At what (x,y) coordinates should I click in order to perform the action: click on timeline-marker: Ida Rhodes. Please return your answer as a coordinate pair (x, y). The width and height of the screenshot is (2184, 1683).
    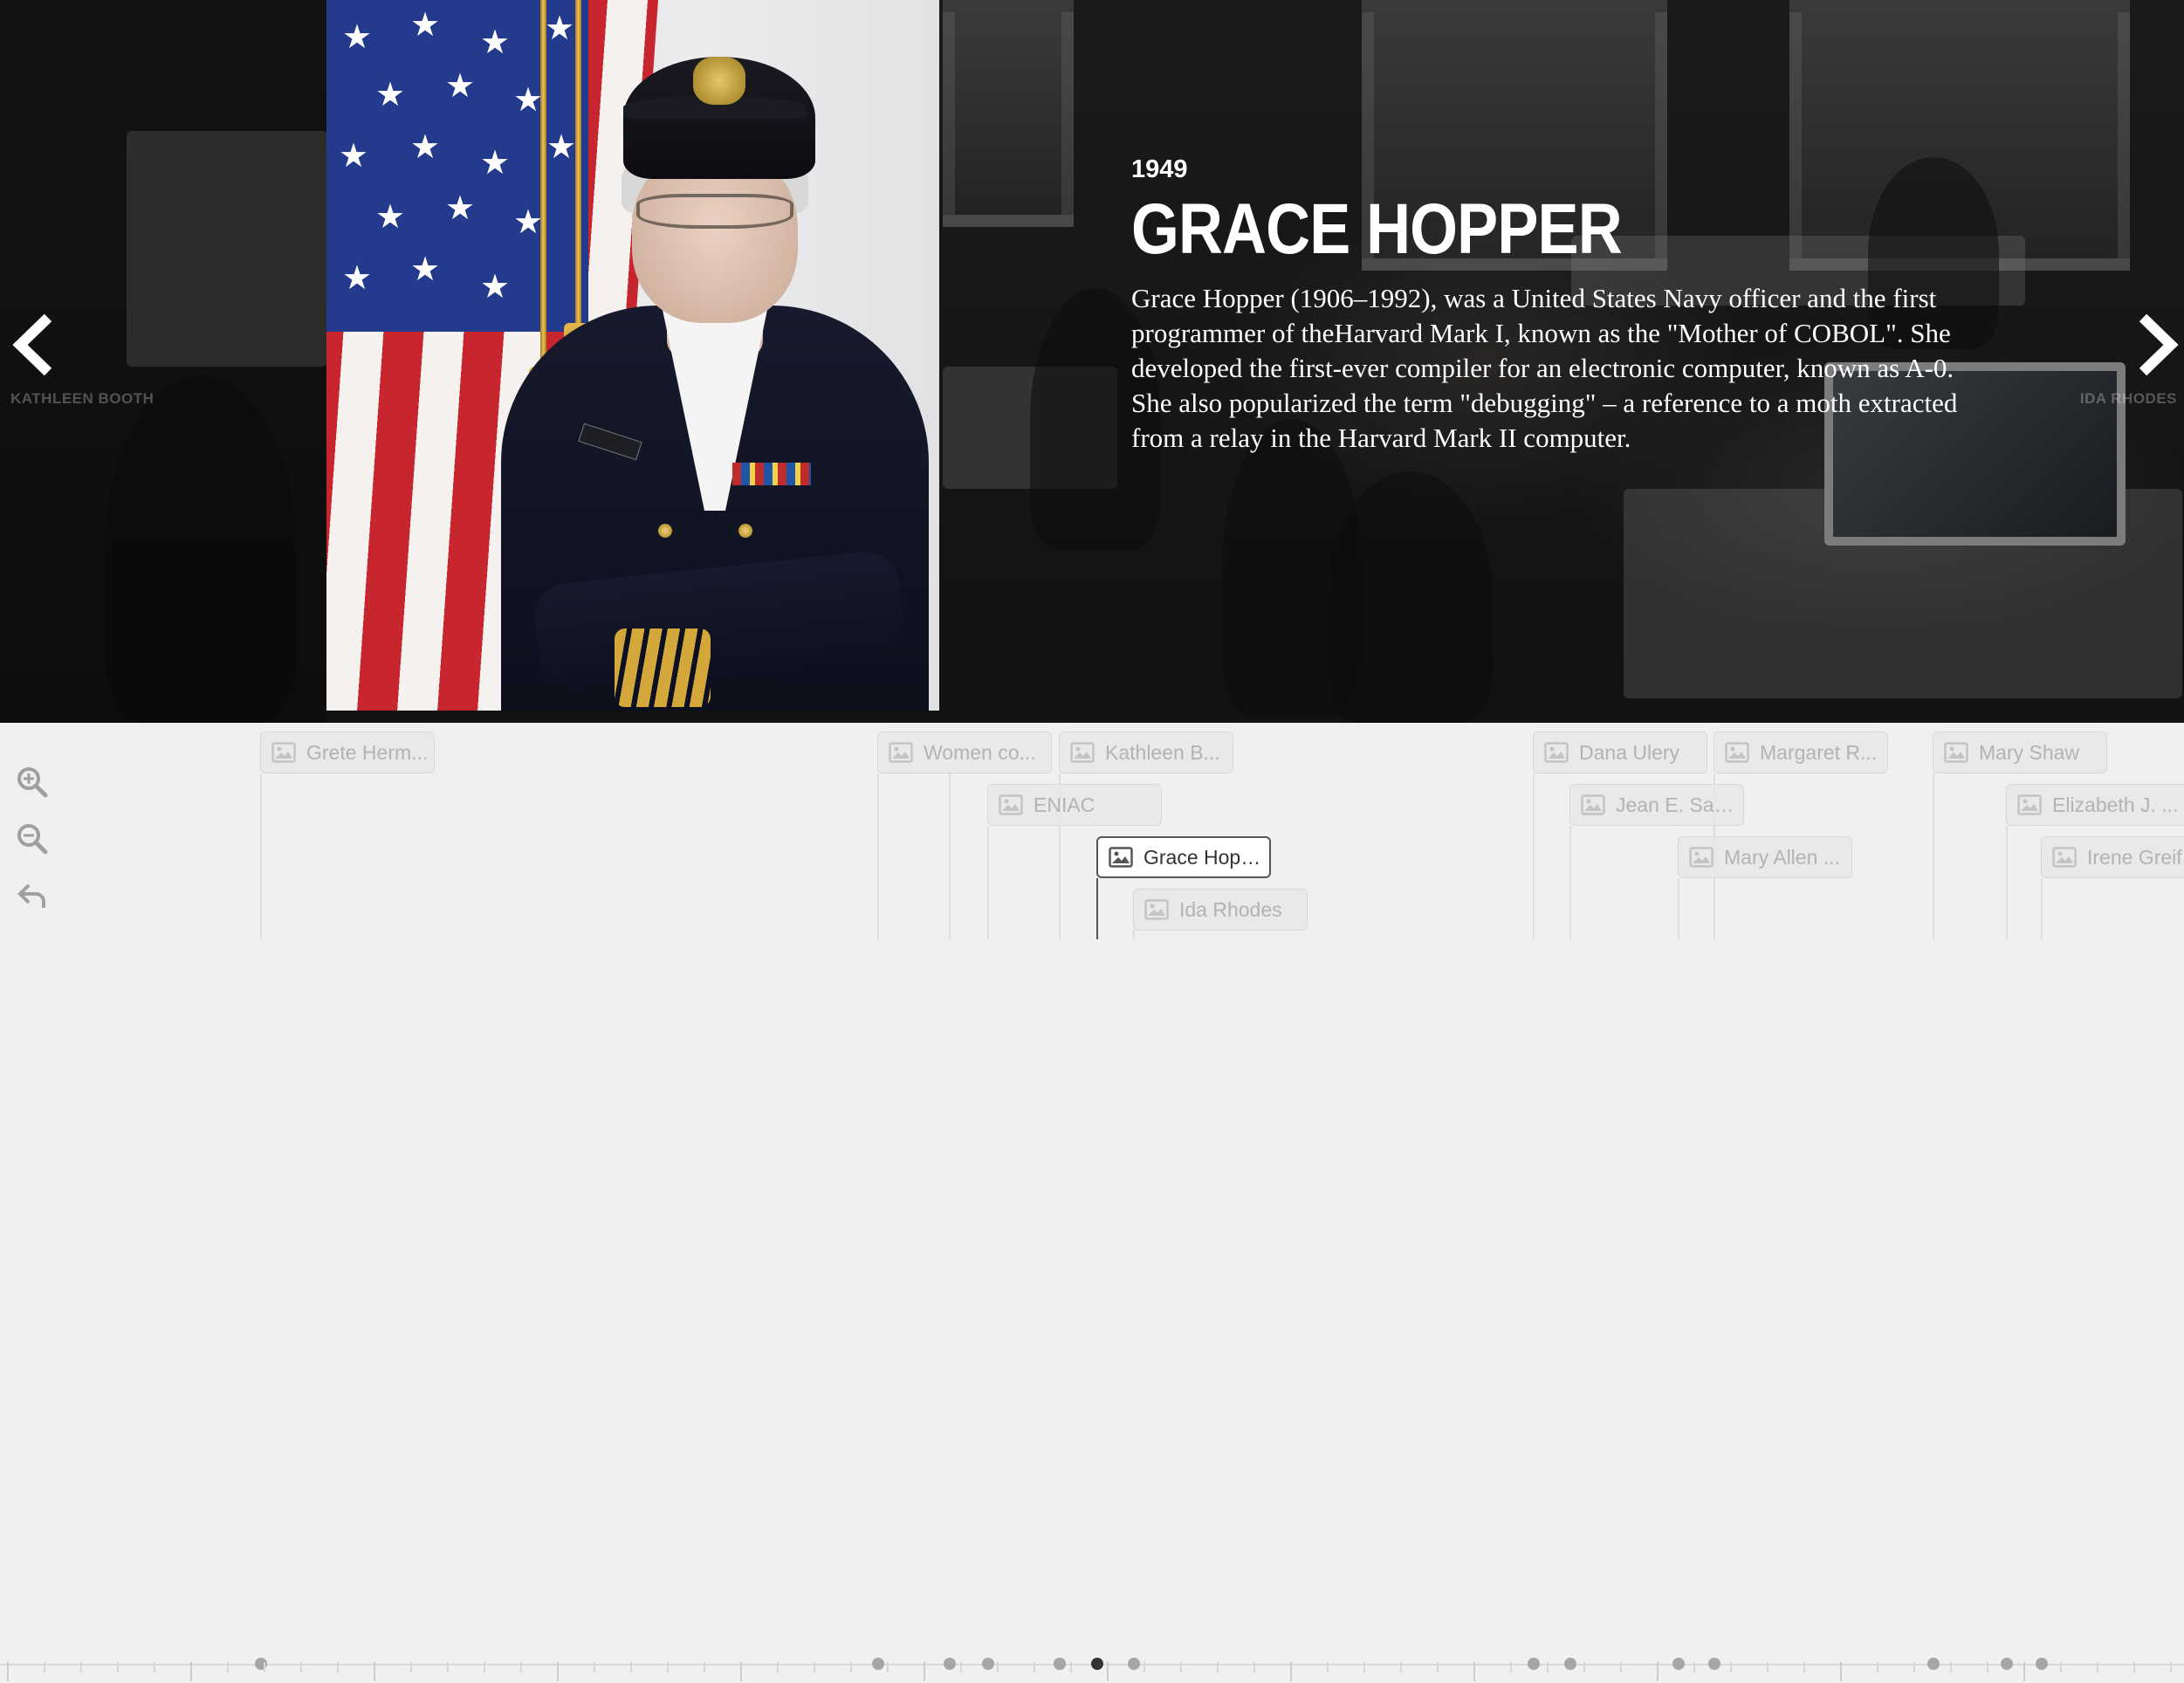
    Looking at the image, I should click on (1220, 910).